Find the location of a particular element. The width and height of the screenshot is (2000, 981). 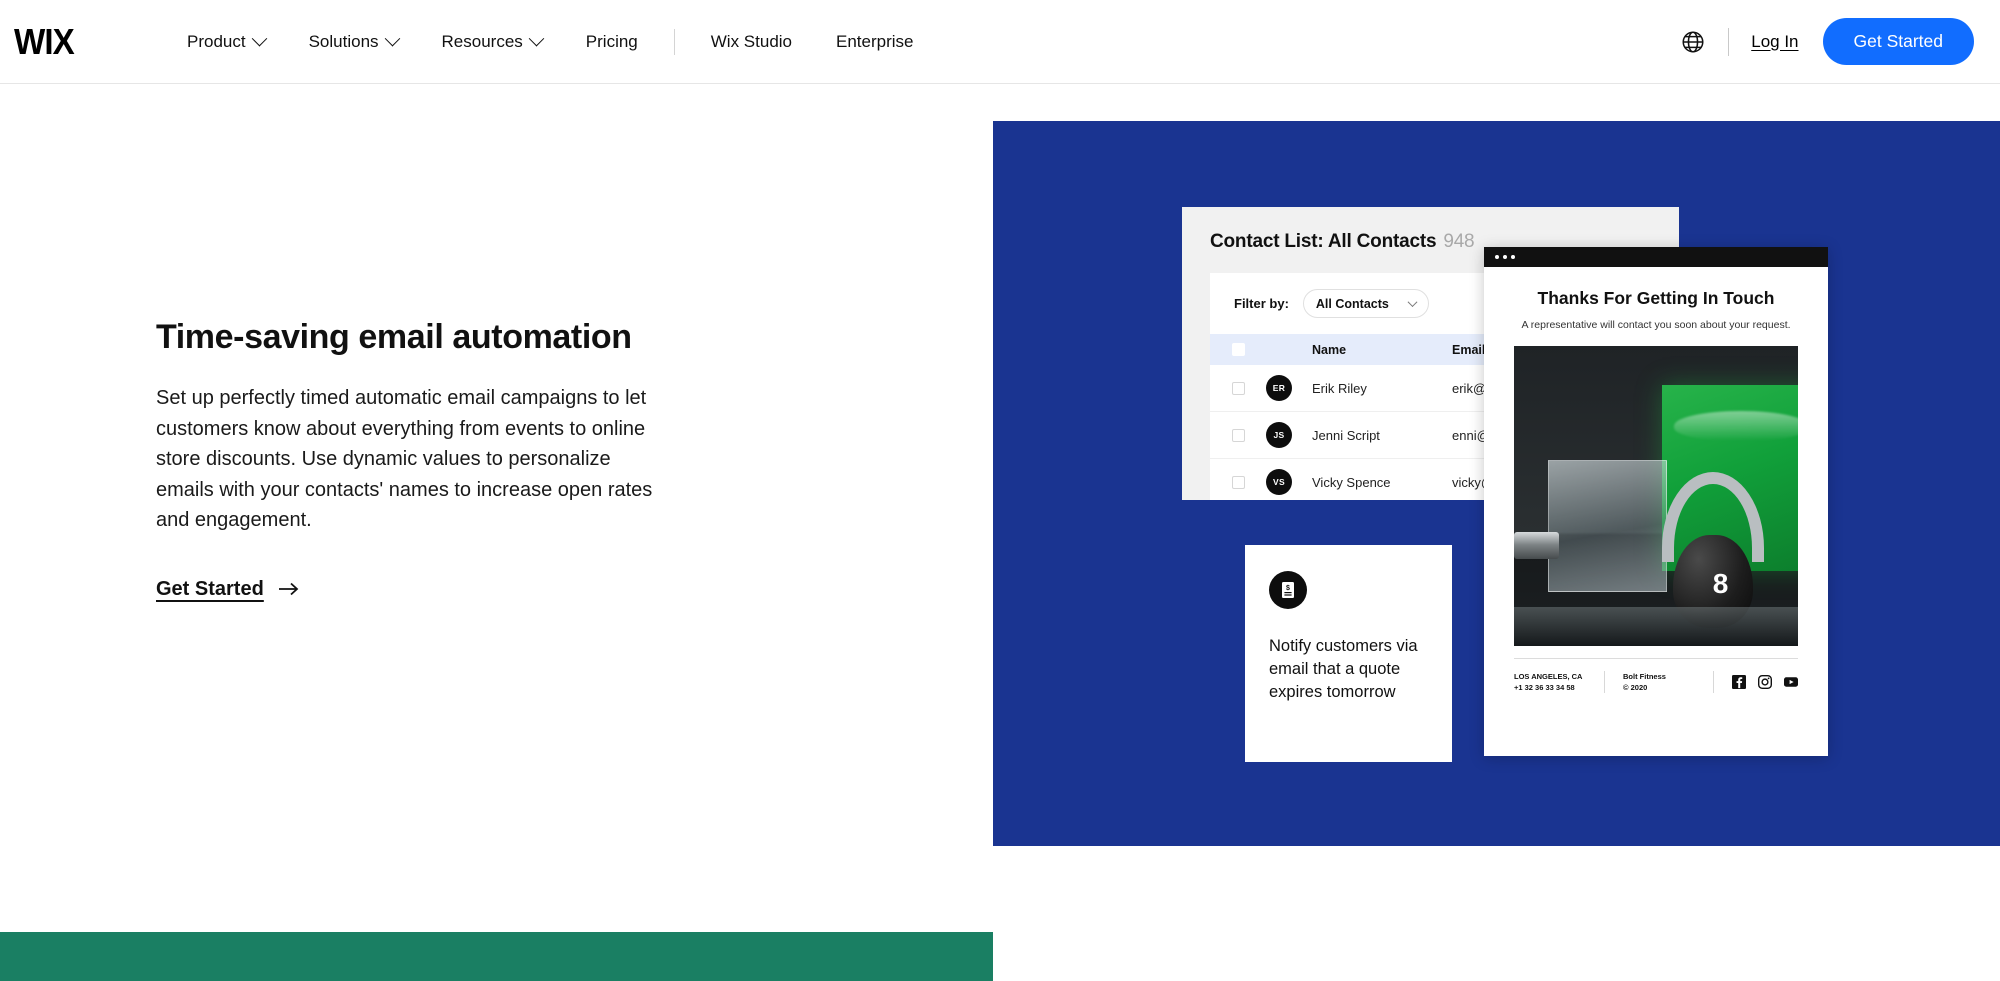

nav-item-enterprise: Enterprise is located at coordinates (874, 42).